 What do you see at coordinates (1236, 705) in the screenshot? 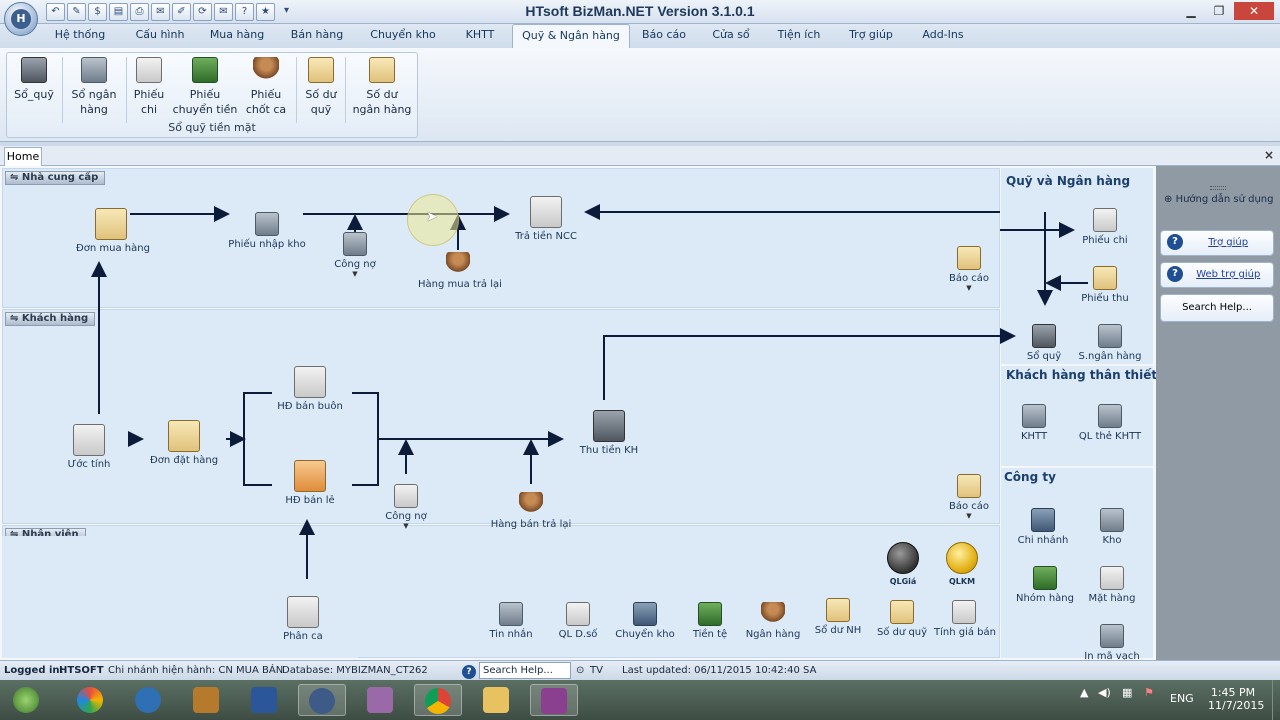
I see `clock-date: 11/7/2015` at bounding box center [1236, 705].